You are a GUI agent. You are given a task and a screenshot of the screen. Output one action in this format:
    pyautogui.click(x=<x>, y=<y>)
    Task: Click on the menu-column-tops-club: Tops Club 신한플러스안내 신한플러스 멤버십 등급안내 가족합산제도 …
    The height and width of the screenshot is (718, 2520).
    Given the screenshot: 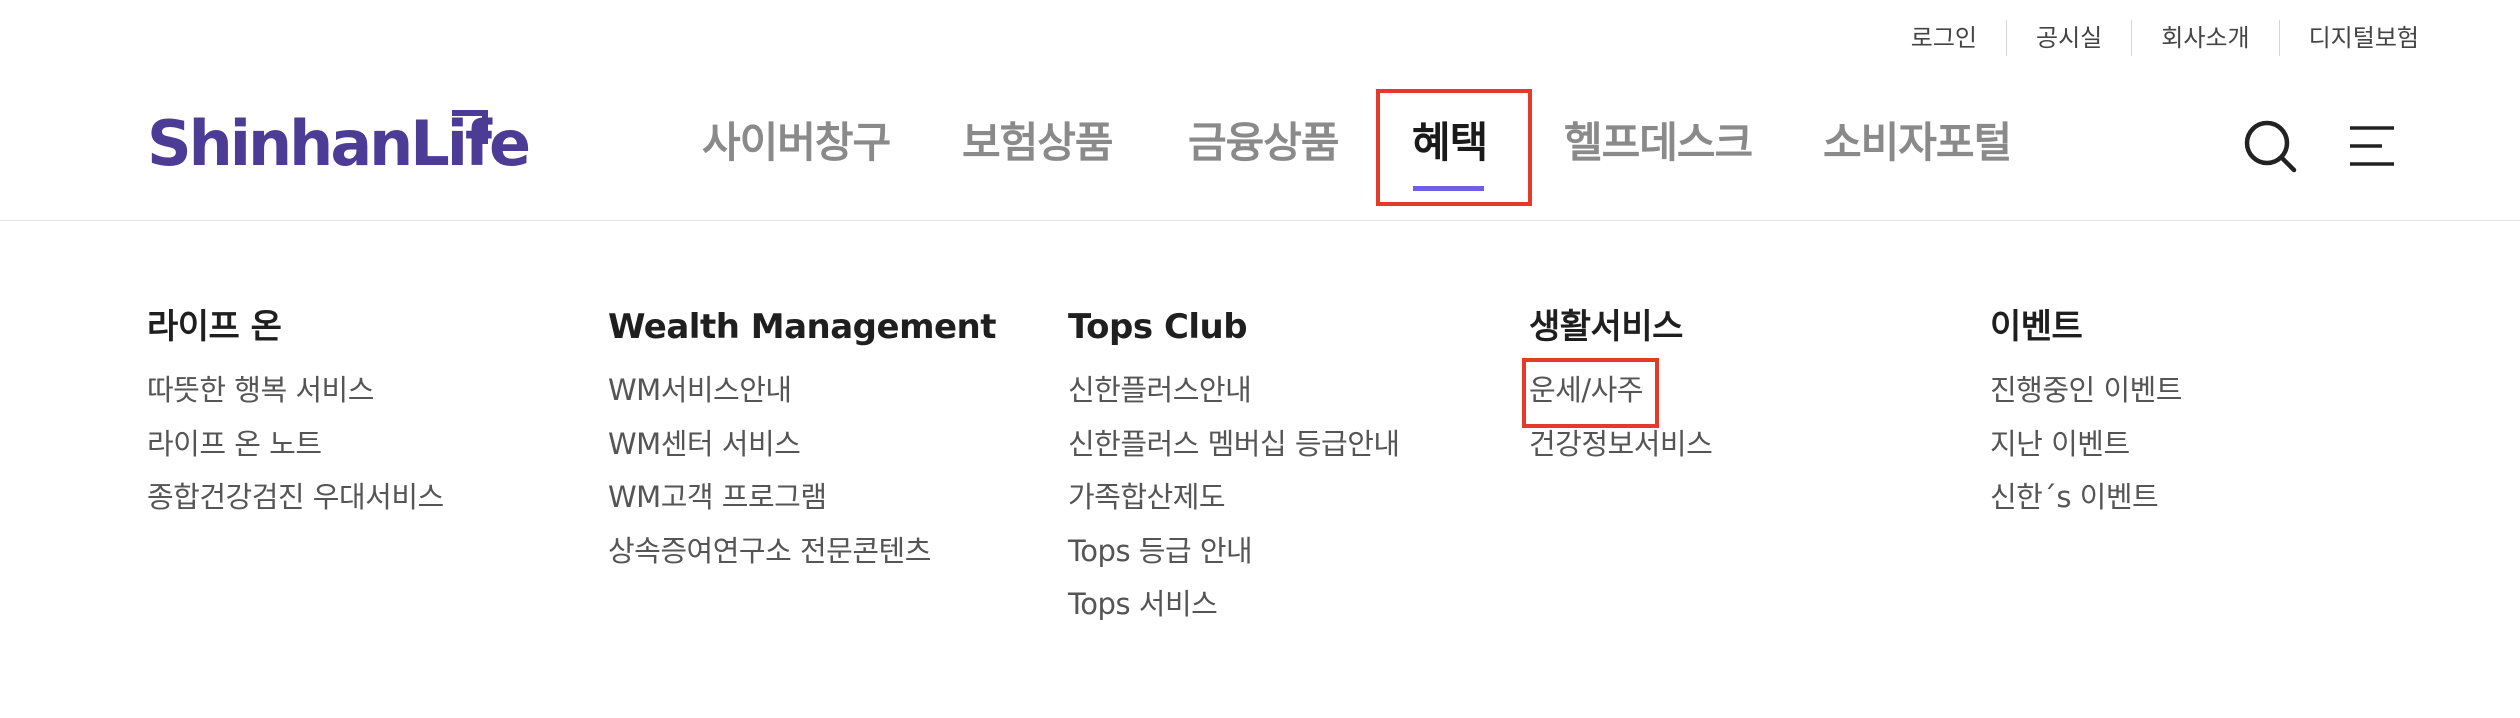 What is the action you would take?
    pyautogui.click(x=1234, y=466)
    